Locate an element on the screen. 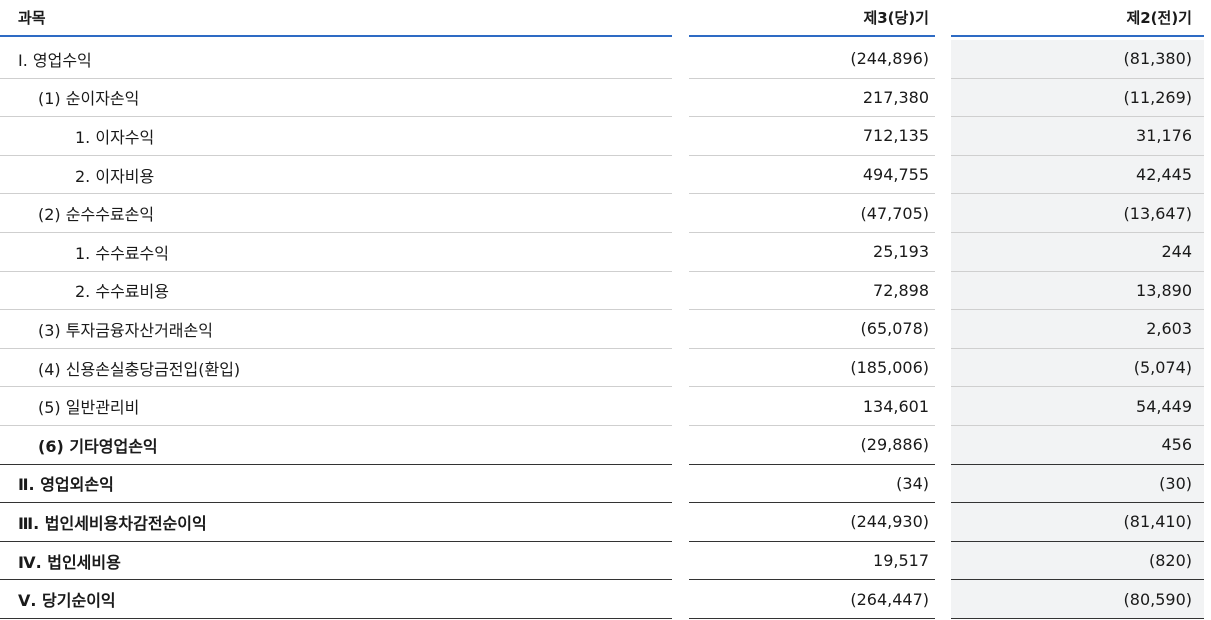 Image resolution: width=1211 pixels, height=620 pixels. row-current-value: (244,896) is located at coordinates (812, 59).